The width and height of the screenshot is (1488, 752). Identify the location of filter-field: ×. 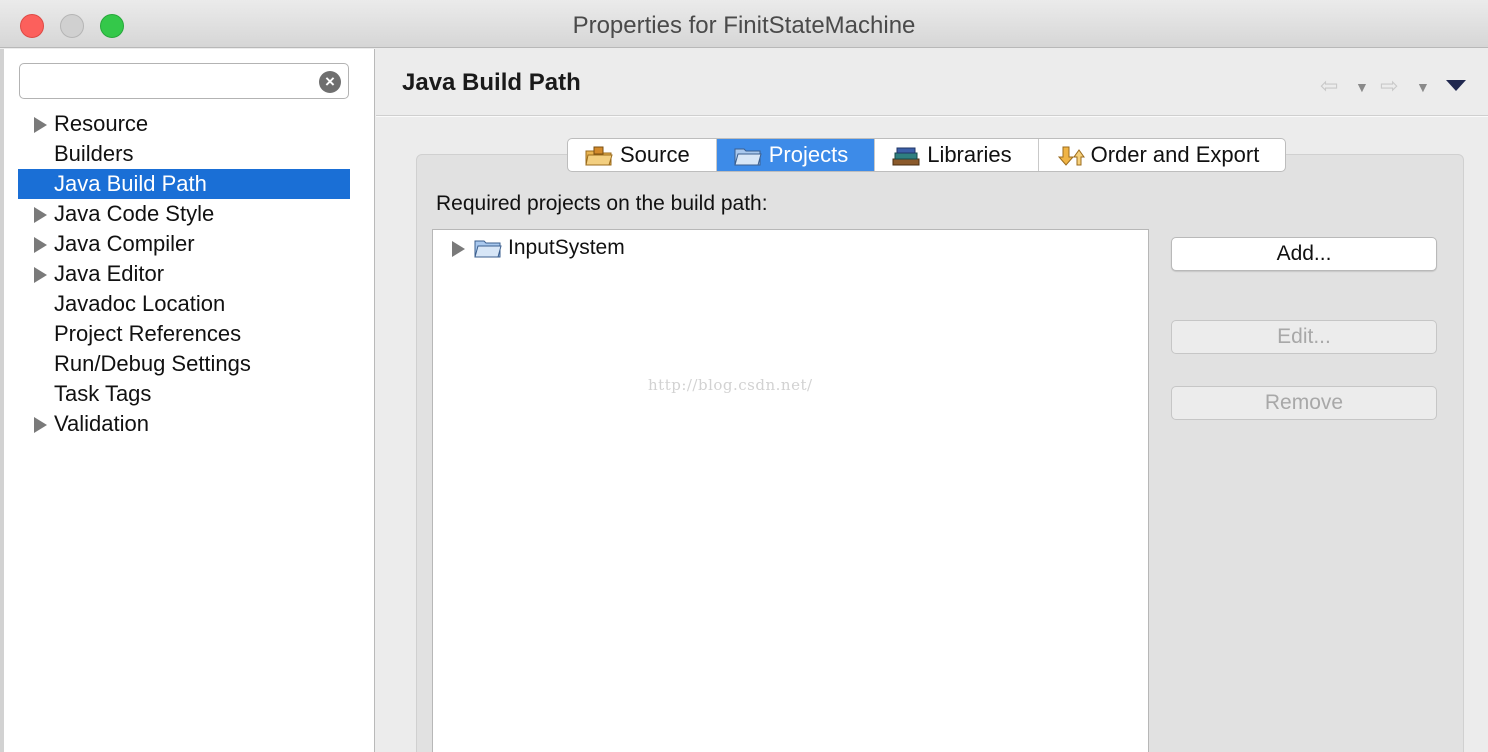
(184, 81).